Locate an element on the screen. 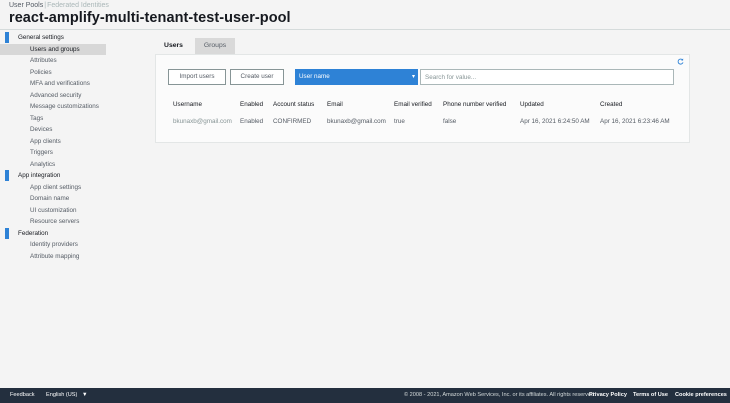  sidebar-item-tags: Tags is located at coordinates (55, 119).